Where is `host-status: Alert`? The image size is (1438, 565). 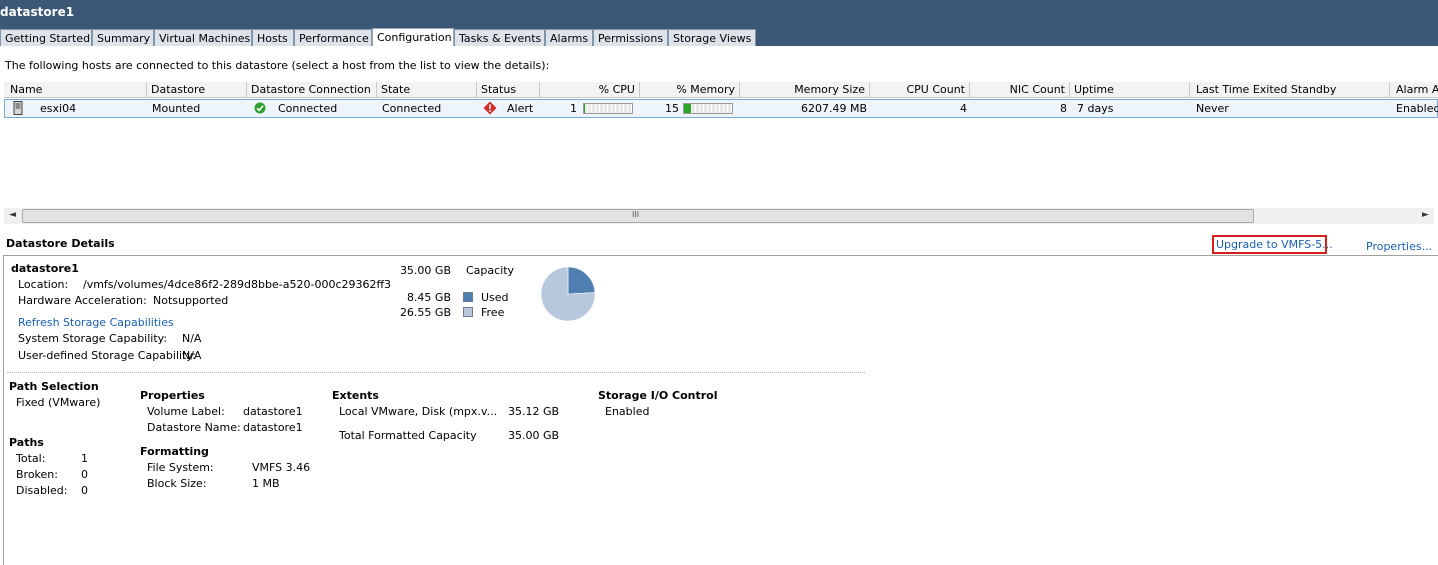
host-status: Alert is located at coordinates (520, 108).